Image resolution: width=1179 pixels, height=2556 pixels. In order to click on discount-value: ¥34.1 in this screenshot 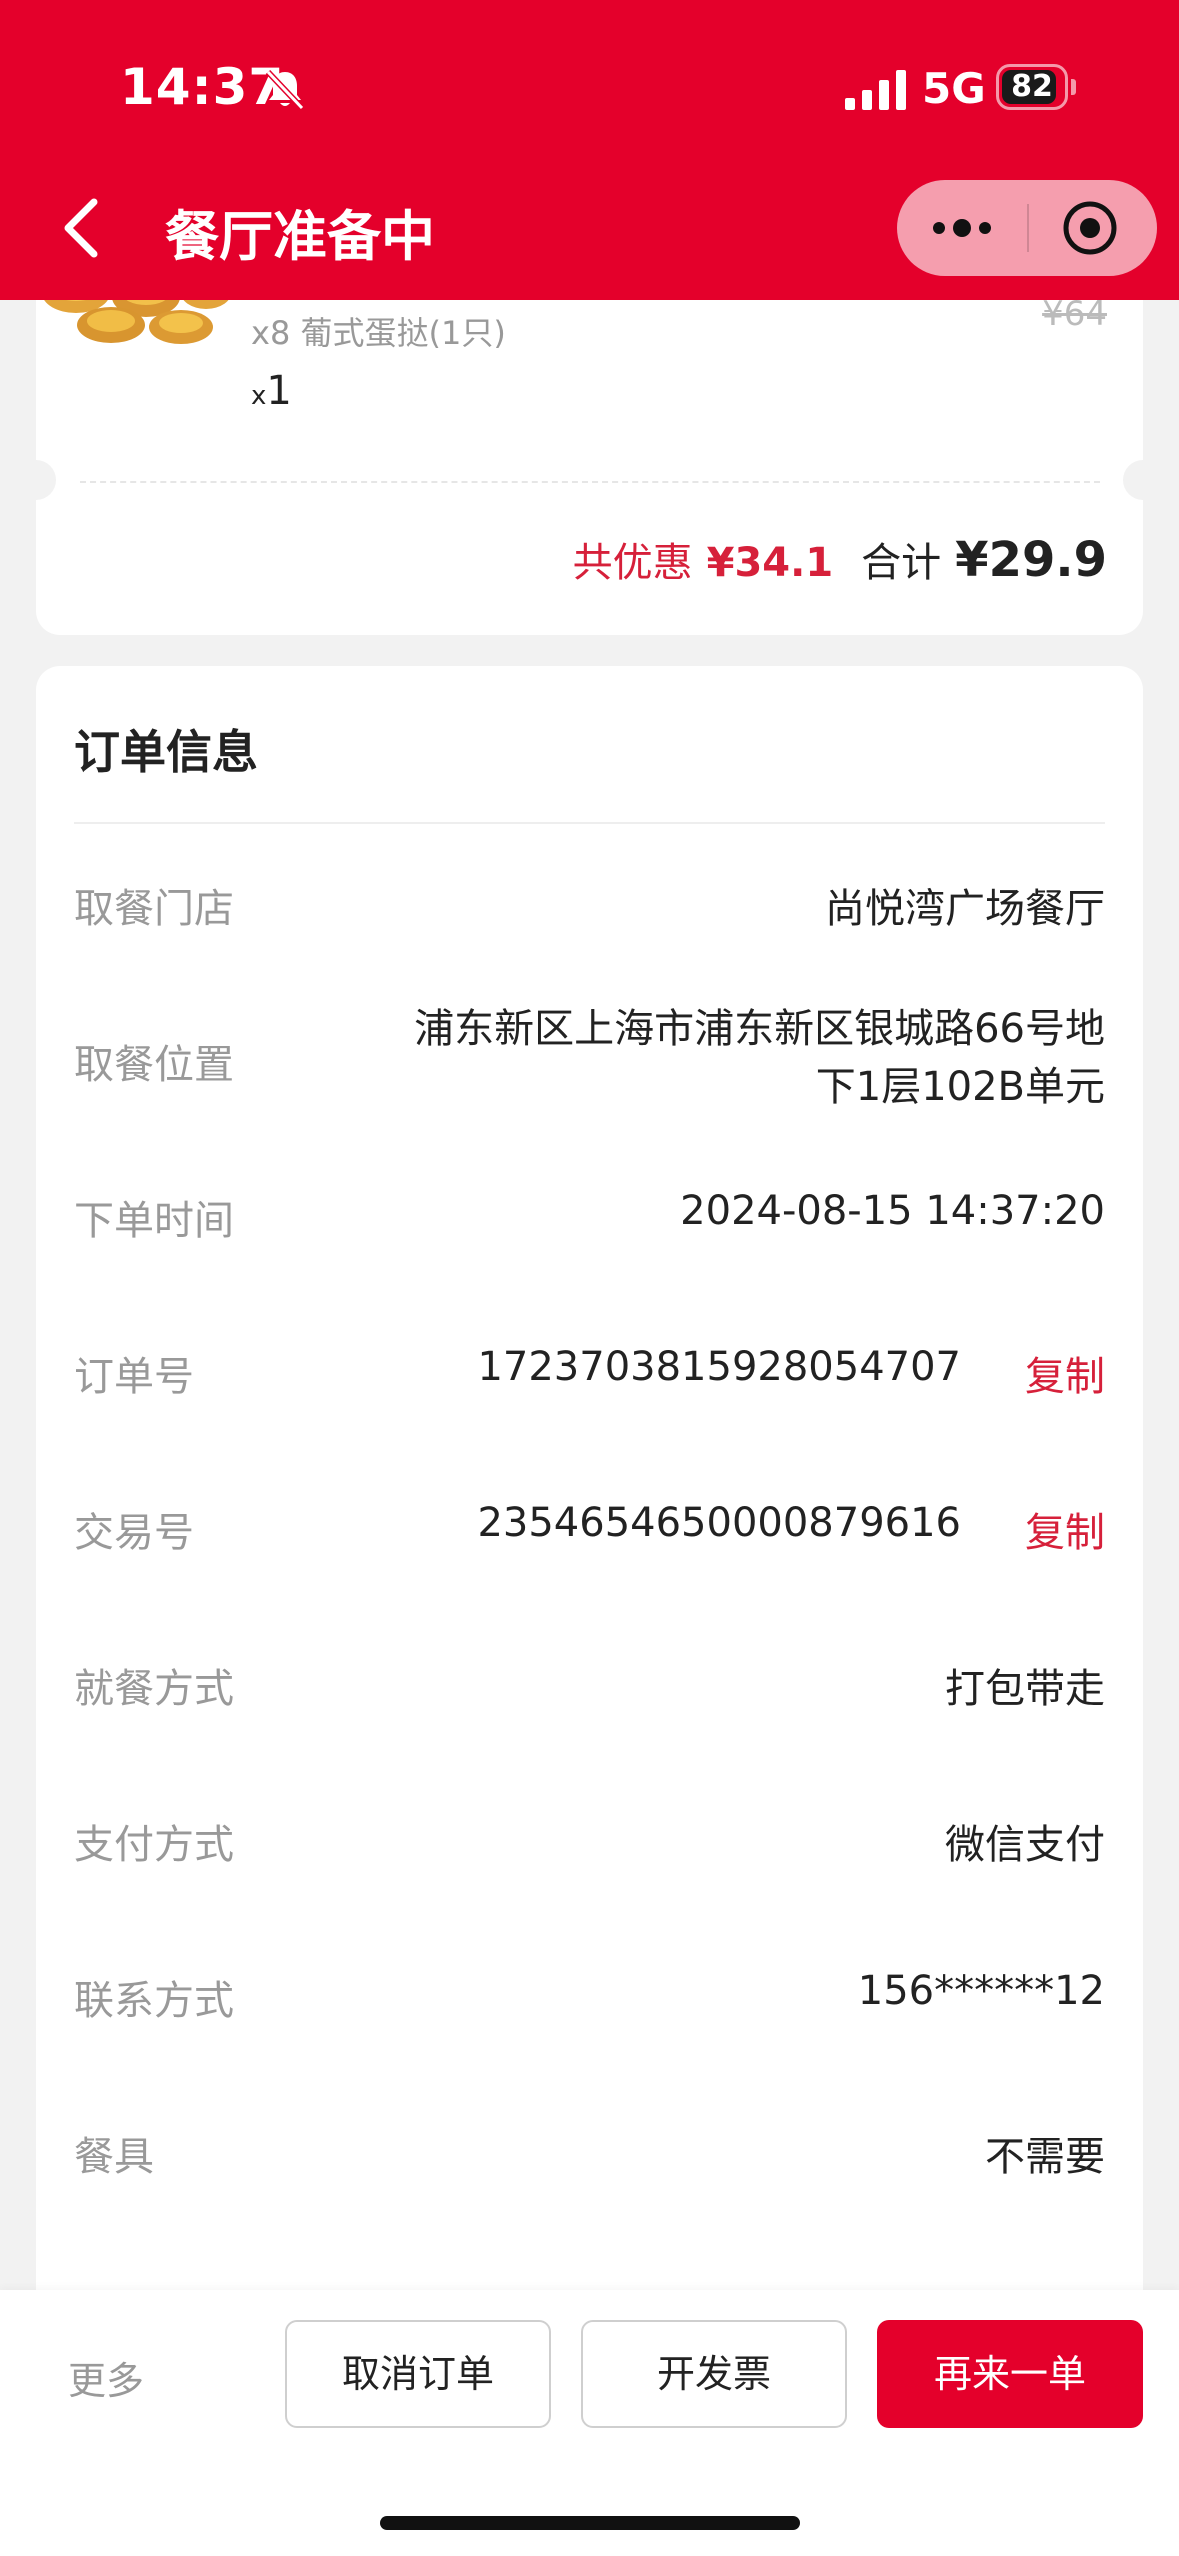, I will do `click(770, 563)`.